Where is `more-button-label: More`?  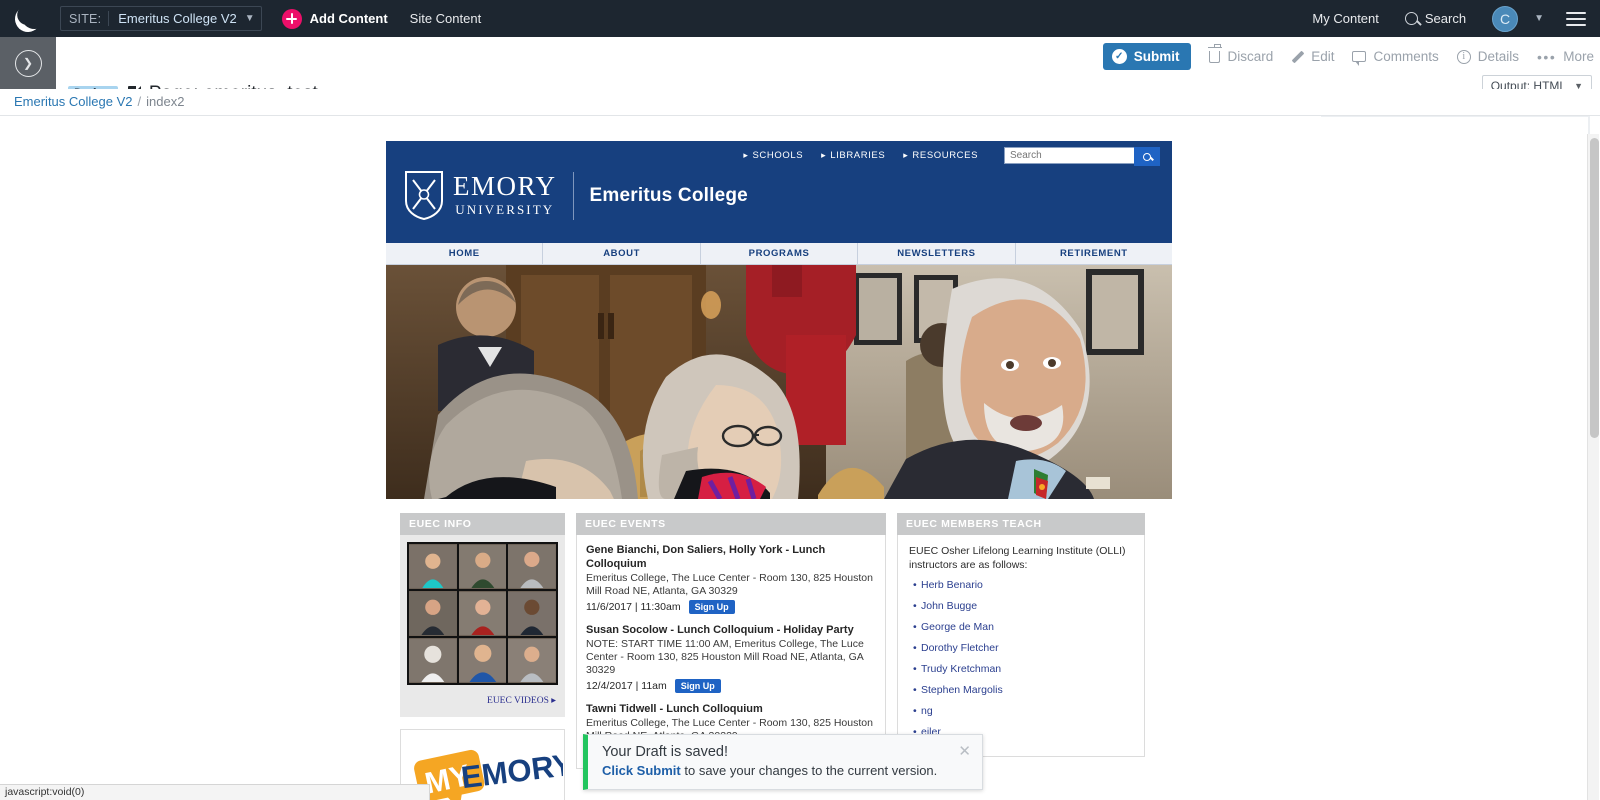 more-button-label: More is located at coordinates (1578, 56).